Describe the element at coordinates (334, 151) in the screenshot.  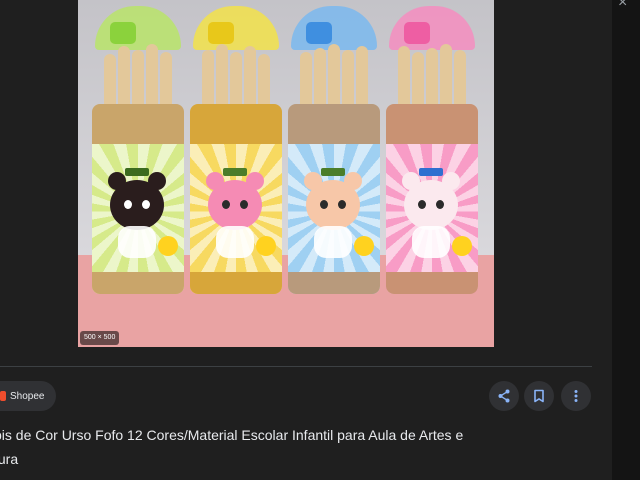
I see `pencil-tube-blue` at that location.